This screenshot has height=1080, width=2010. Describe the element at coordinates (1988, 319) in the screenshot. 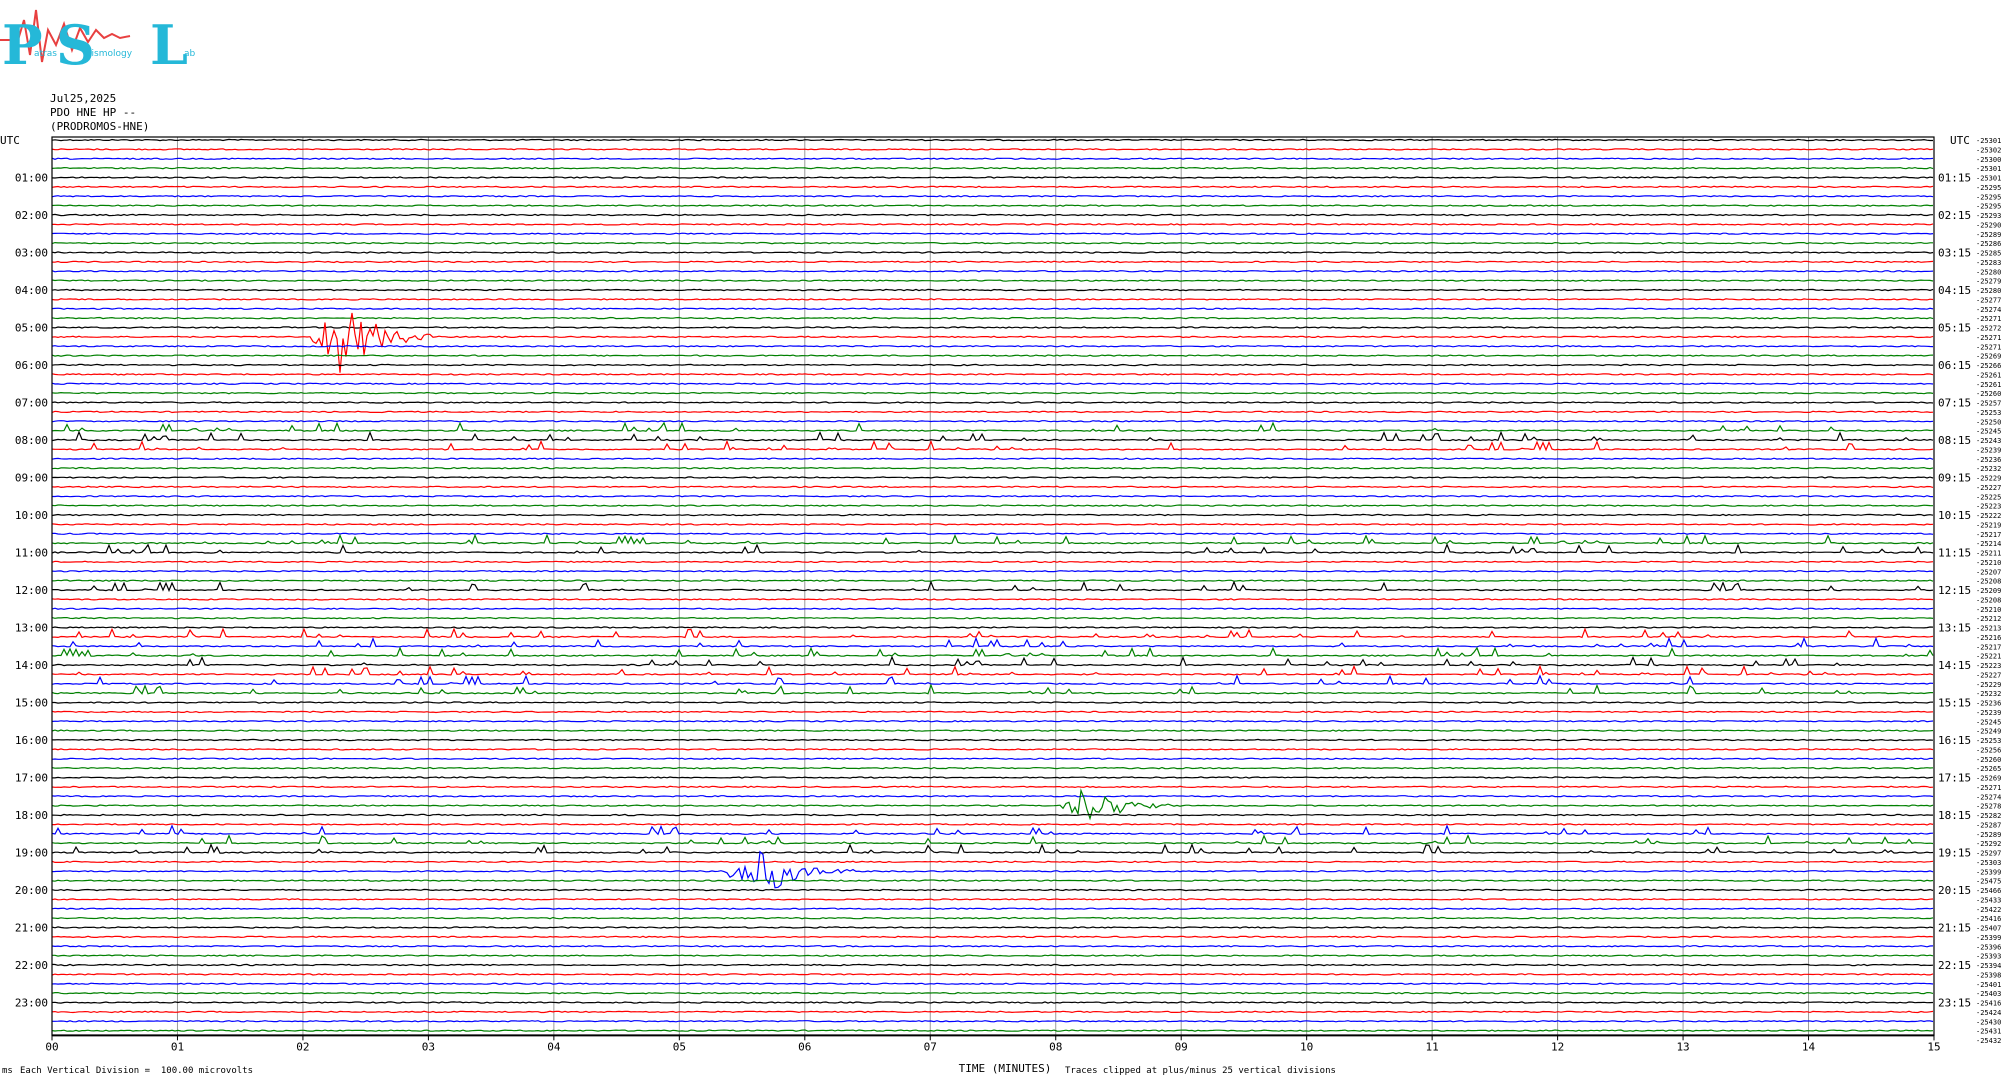

I see `right-offset-19: -25271` at that location.